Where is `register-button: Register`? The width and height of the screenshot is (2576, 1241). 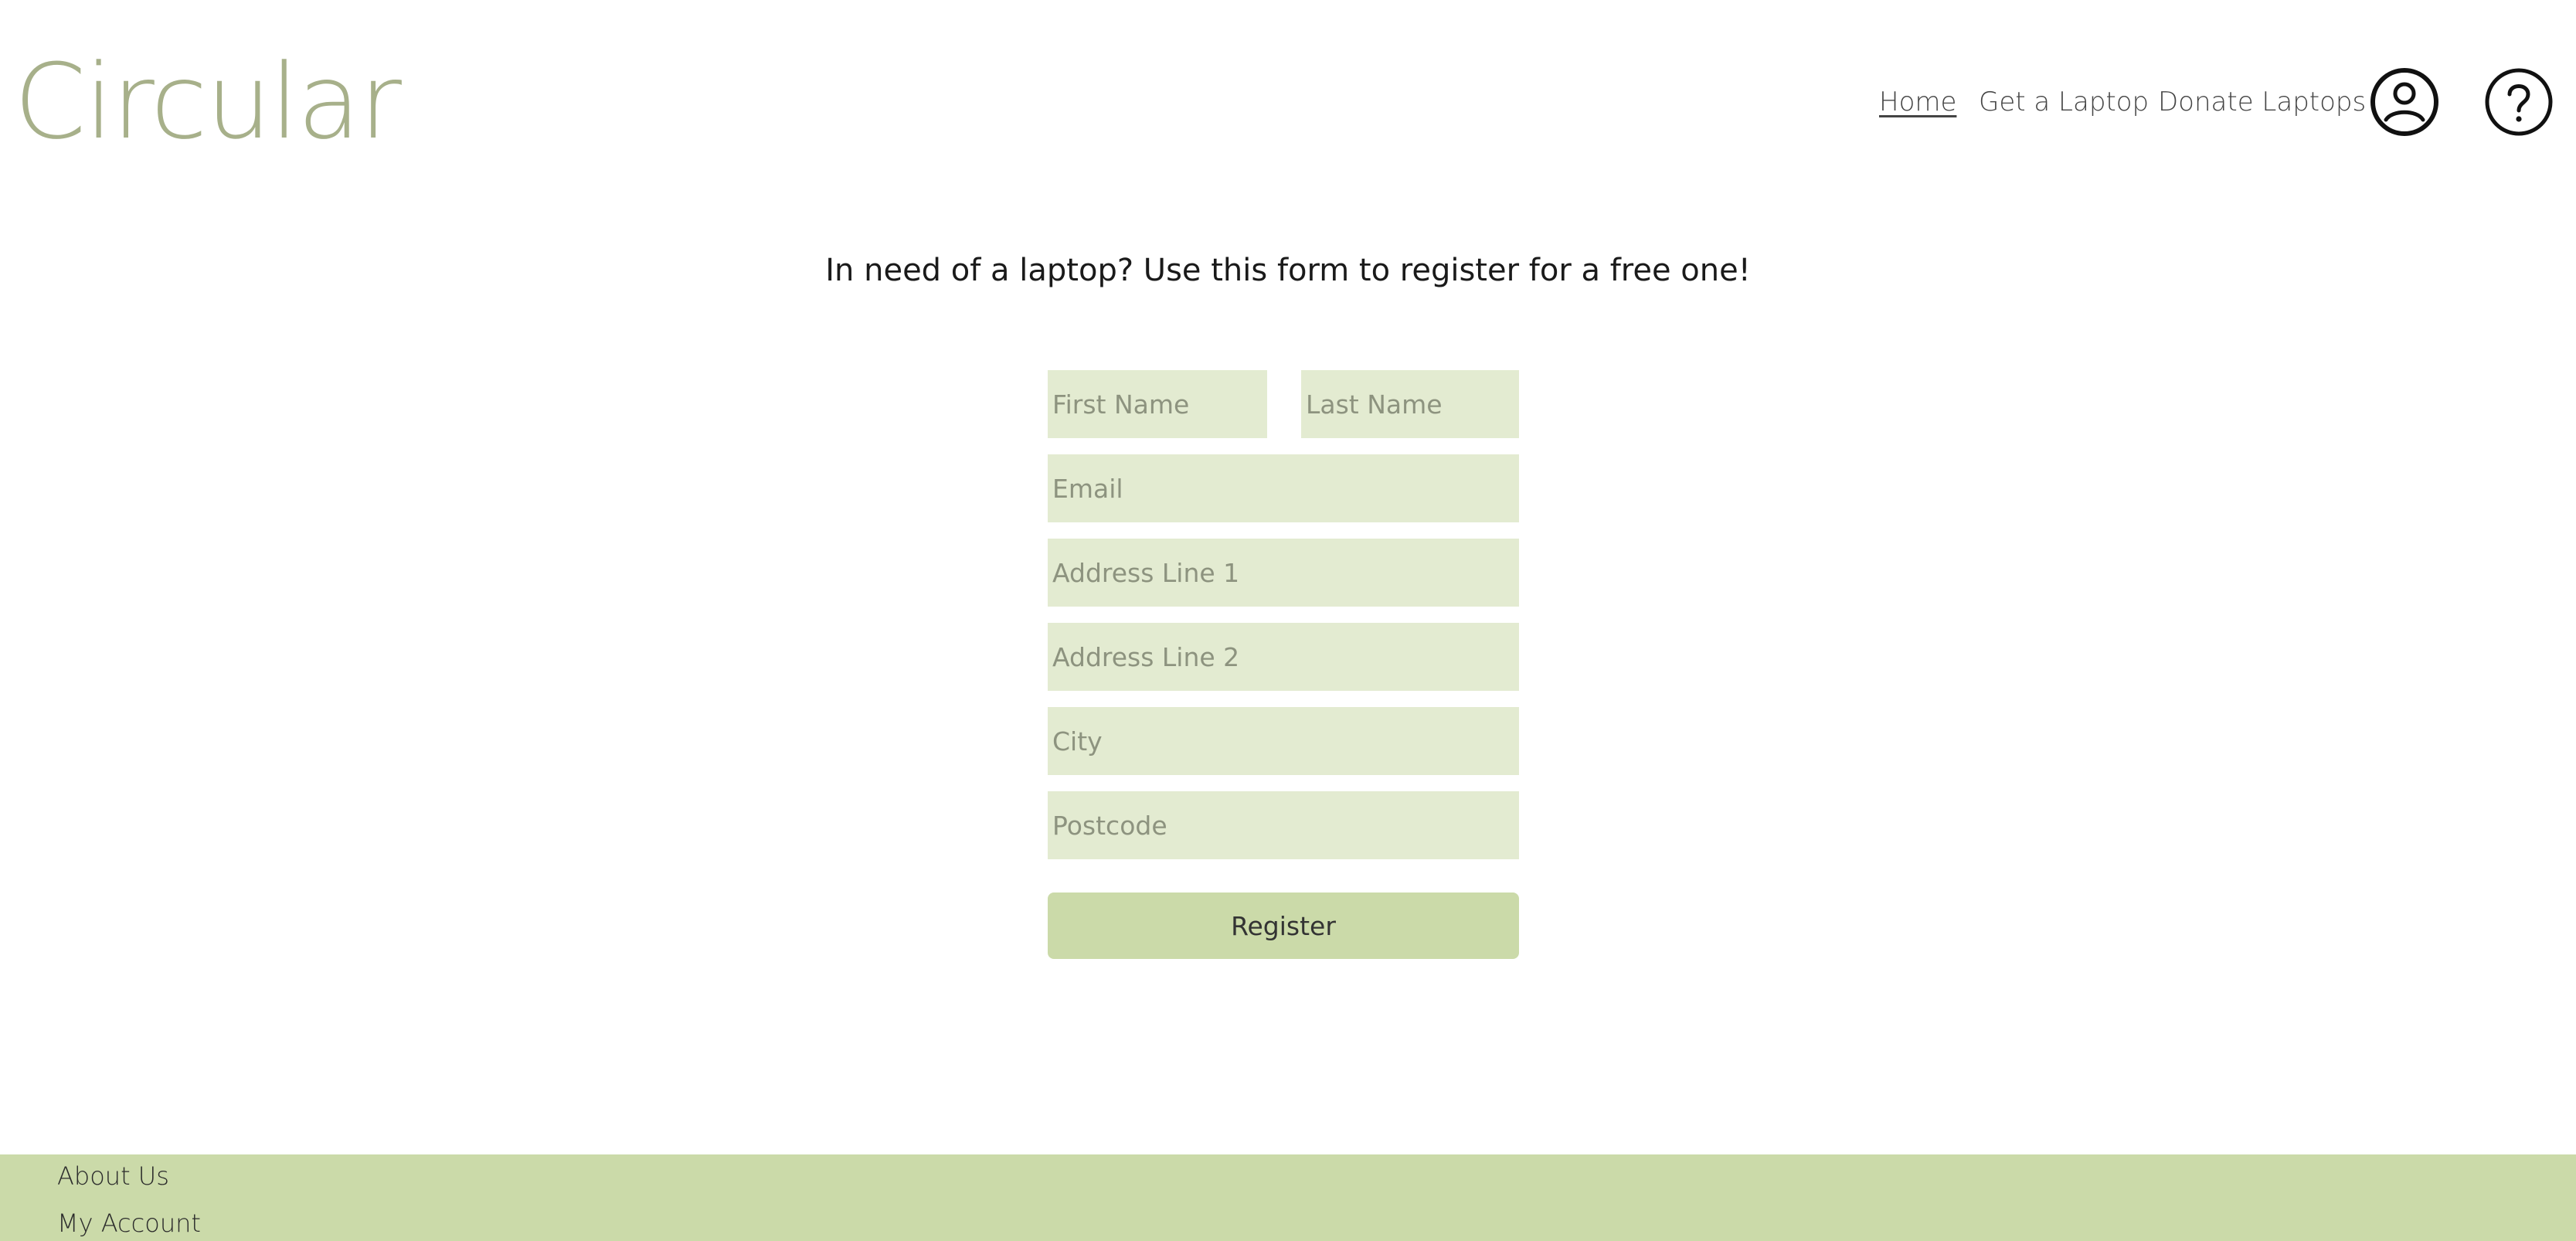 register-button: Register is located at coordinates (1283, 925).